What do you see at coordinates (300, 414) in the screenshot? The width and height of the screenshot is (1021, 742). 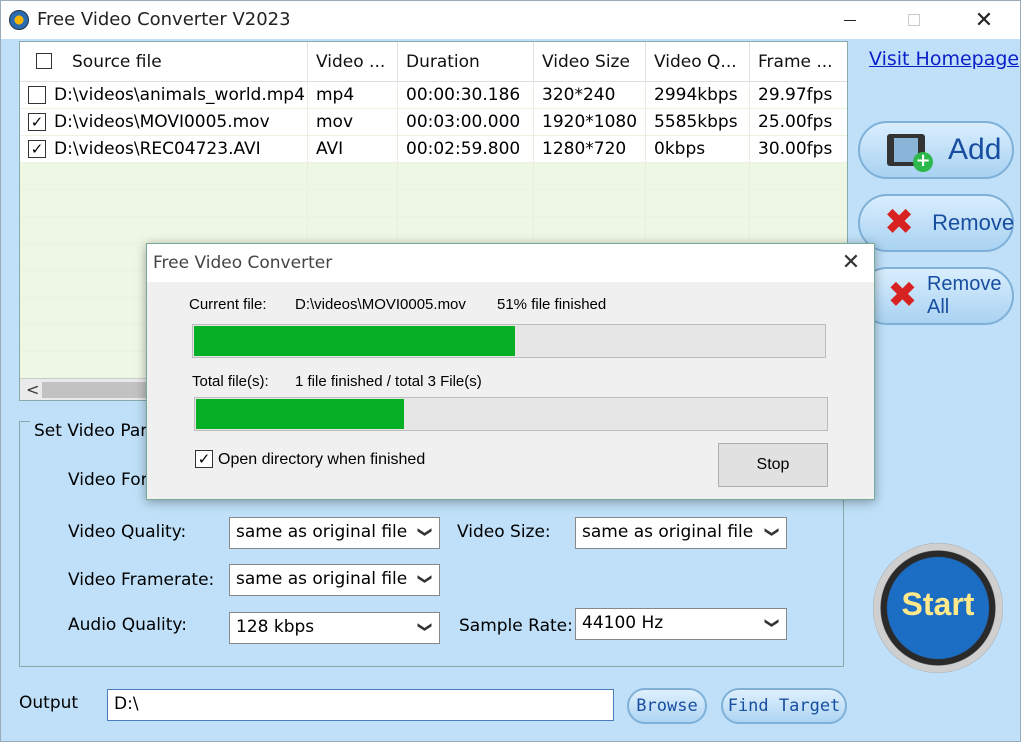 I see `total-progress-fill` at bounding box center [300, 414].